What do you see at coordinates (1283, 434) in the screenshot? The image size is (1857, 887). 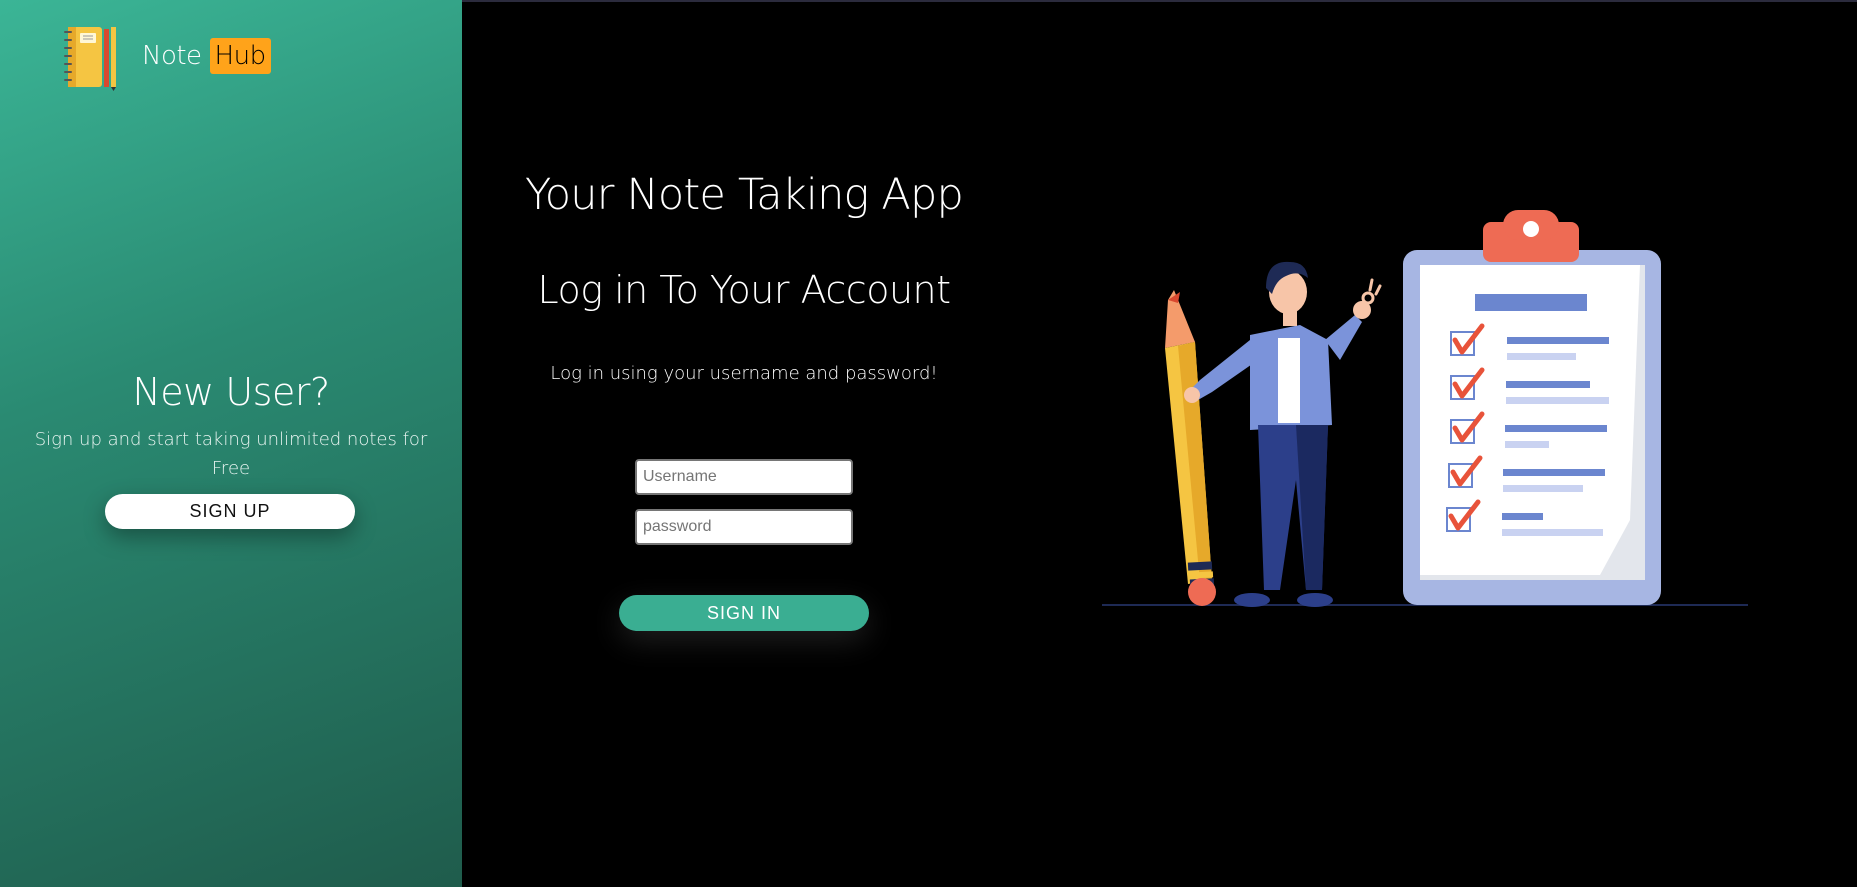 I see `person-illustration` at bounding box center [1283, 434].